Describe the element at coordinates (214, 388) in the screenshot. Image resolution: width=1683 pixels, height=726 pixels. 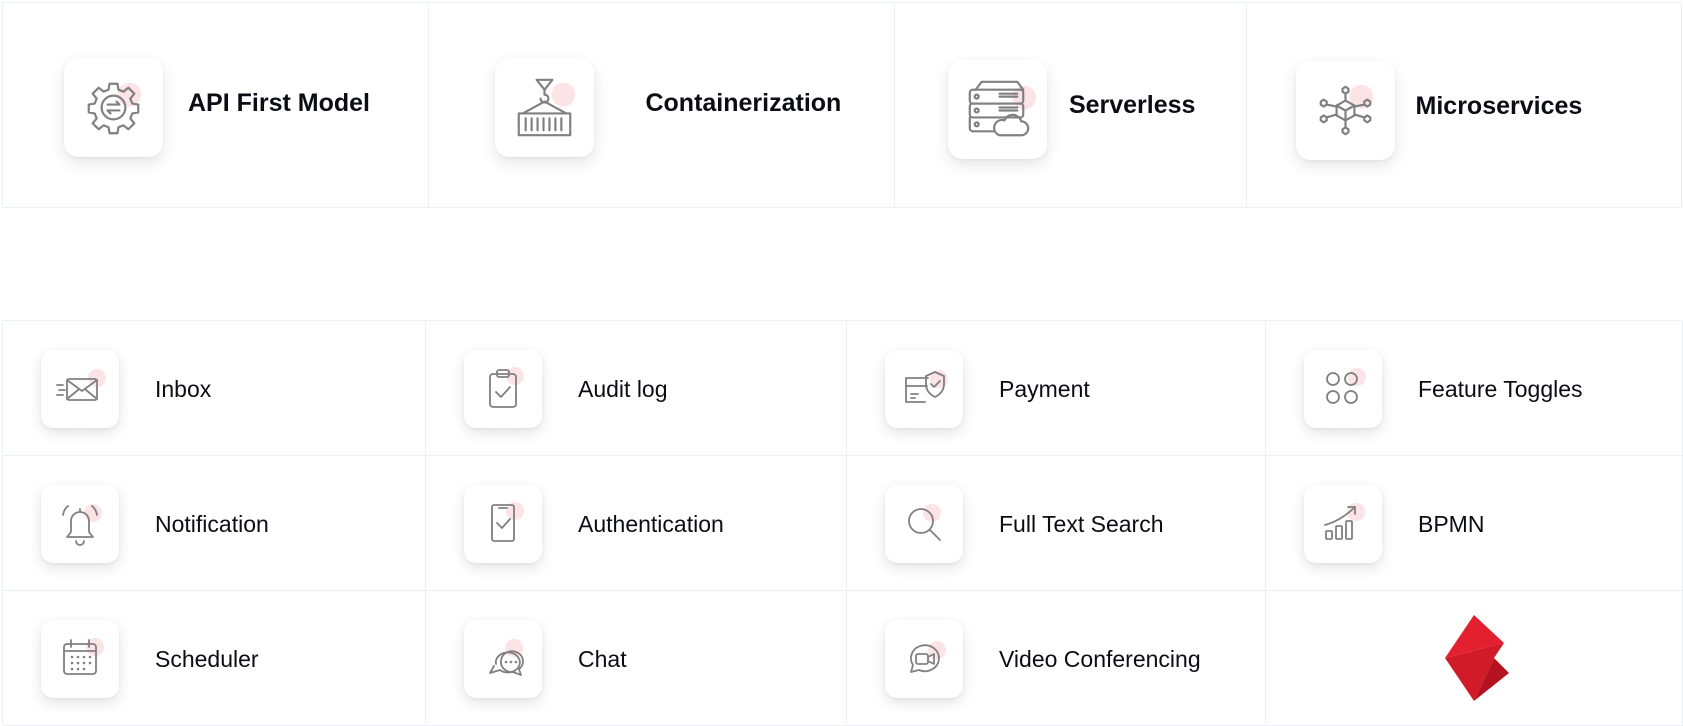
I see `module-inbox: Inbox` at that location.